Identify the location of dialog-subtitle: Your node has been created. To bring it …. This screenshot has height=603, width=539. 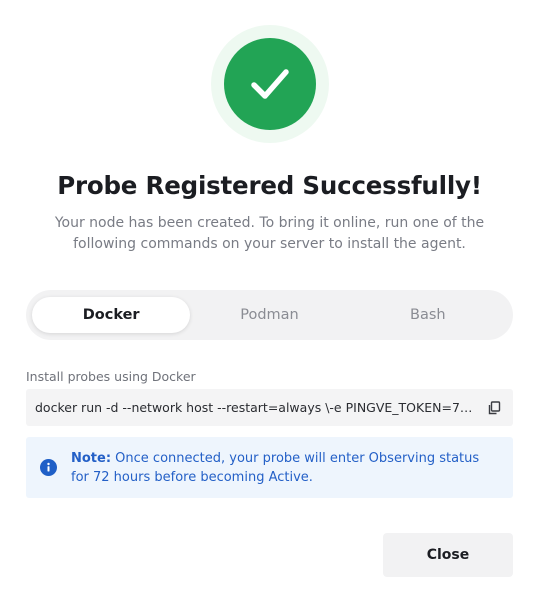
(269, 233).